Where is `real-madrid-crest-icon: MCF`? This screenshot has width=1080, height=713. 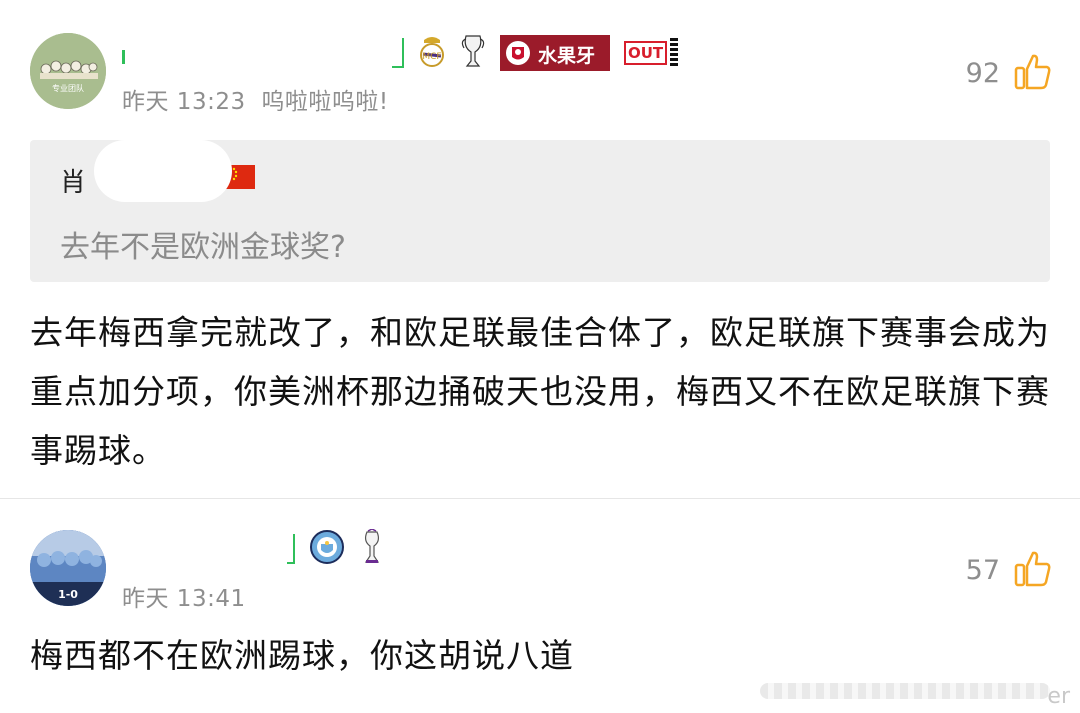
real-madrid-crest-icon: MCF is located at coordinates (432, 53).